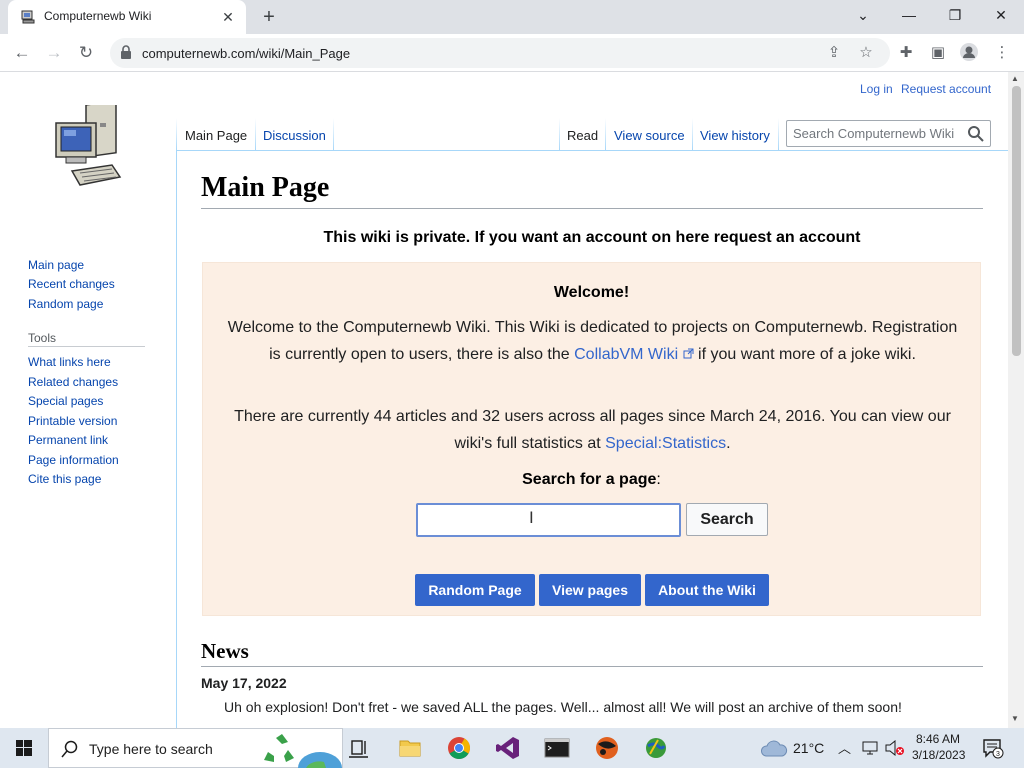 The image size is (1024, 768). I want to click on about-wiki-button: About the Wiki, so click(707, 590).